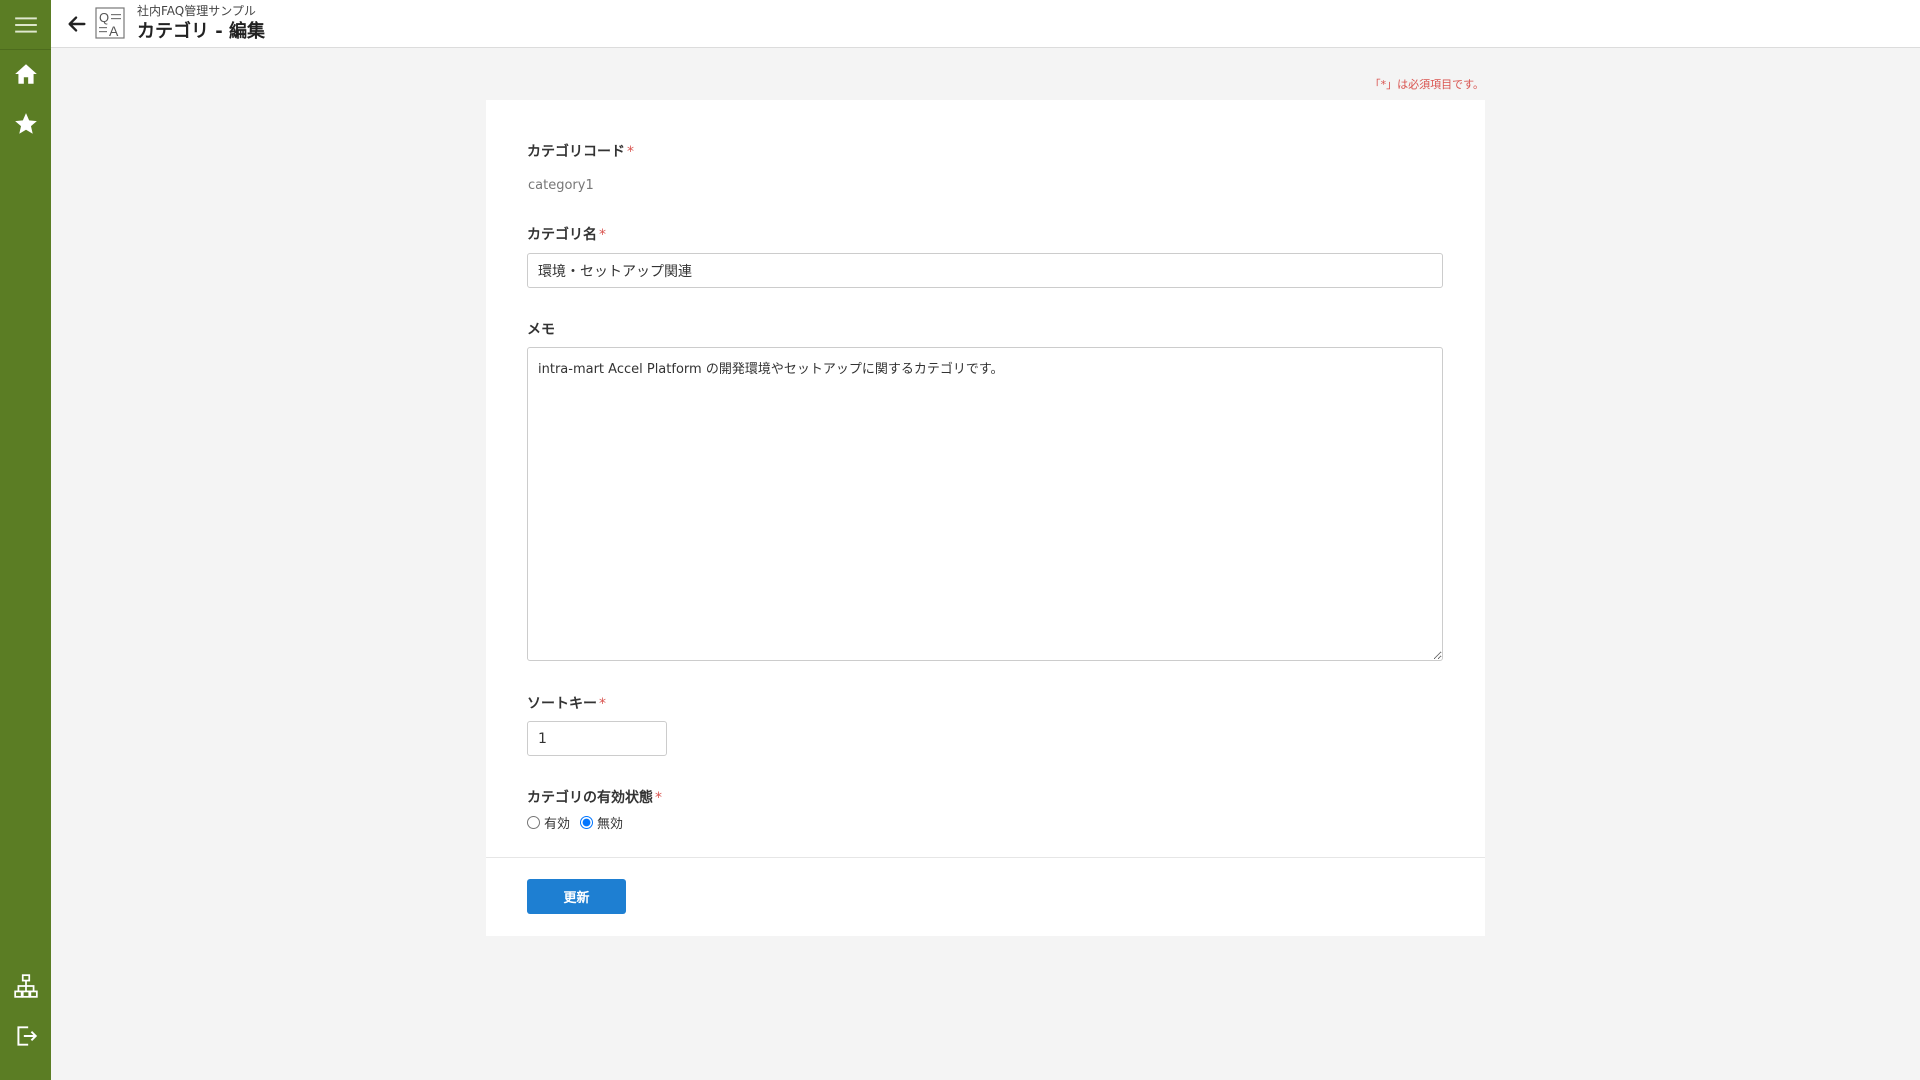  I want to click on category-code-value: category1, so click(561, 185).